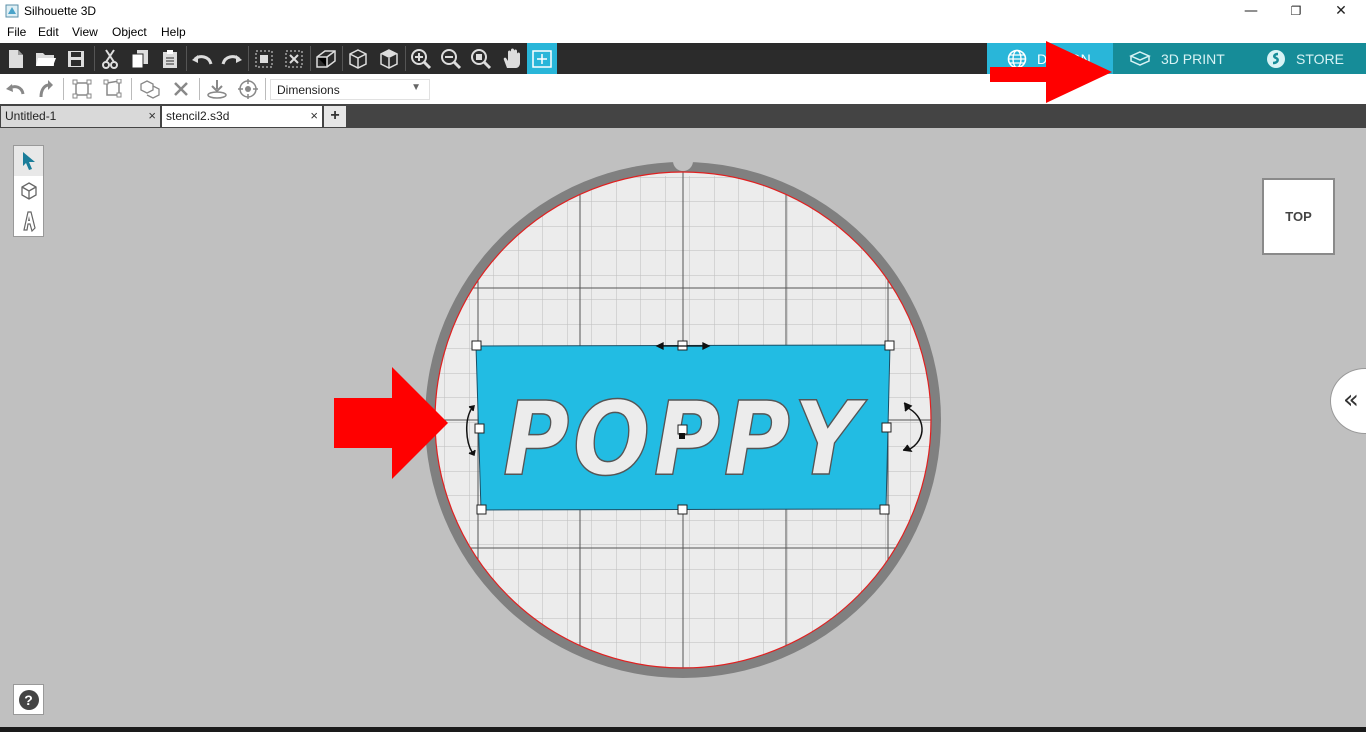 Image resolution: width=1366 pixels, height=732 pixels. I want to click on cube-icon, so click(28, 191).